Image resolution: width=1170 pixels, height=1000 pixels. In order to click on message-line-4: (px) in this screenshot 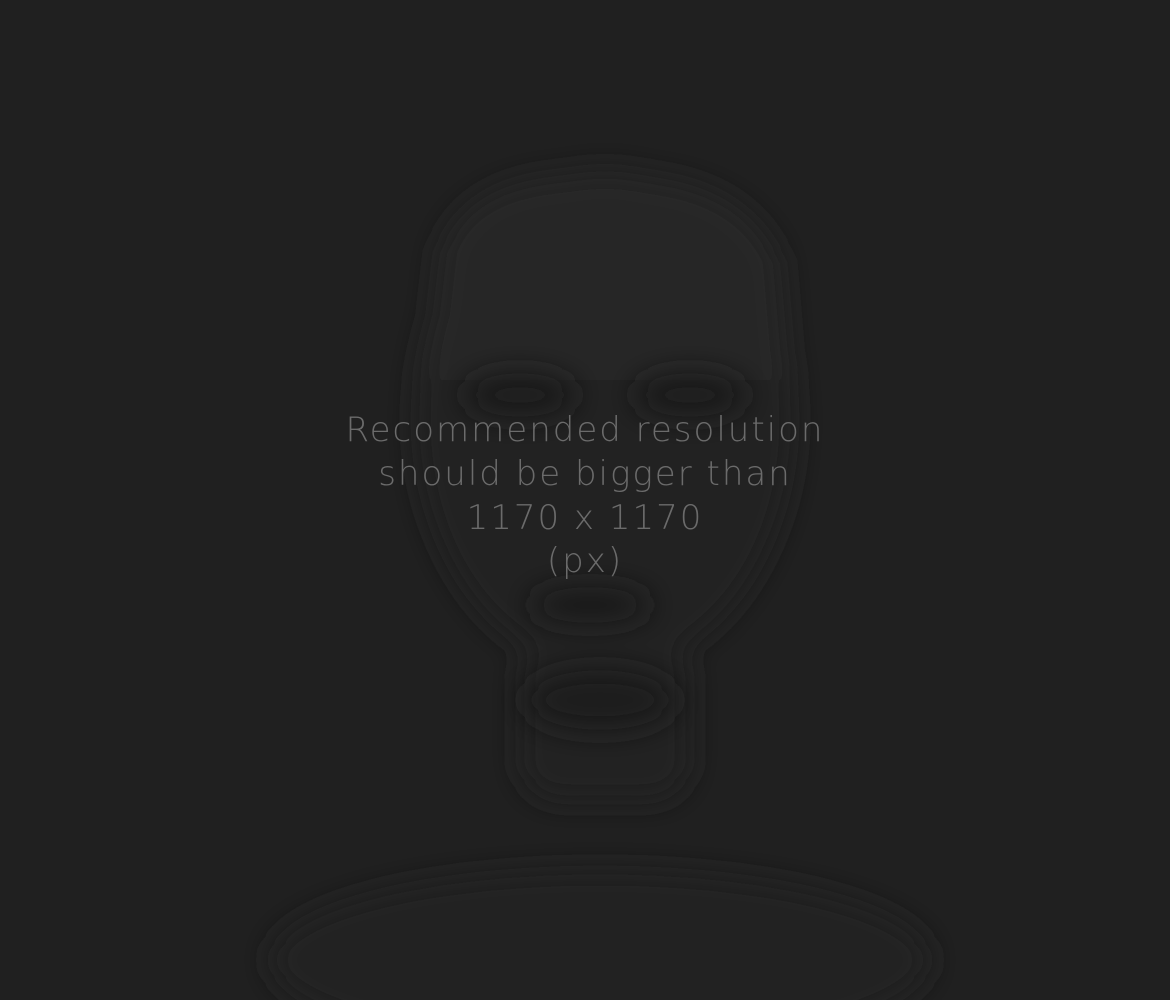, I will do `click(585, 561)`.